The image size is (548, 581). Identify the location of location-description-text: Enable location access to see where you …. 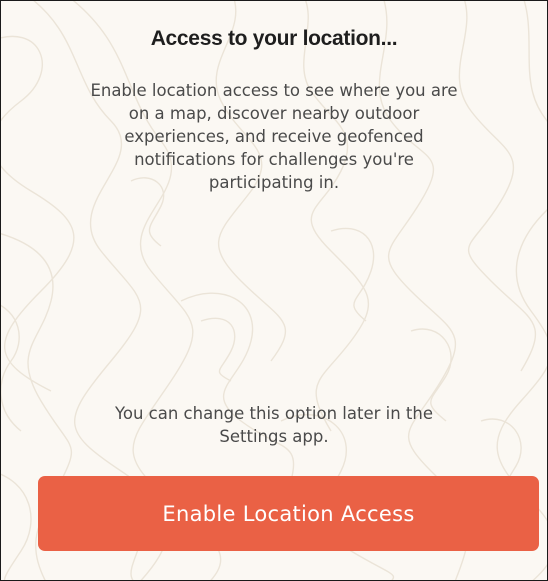
(274, 136).